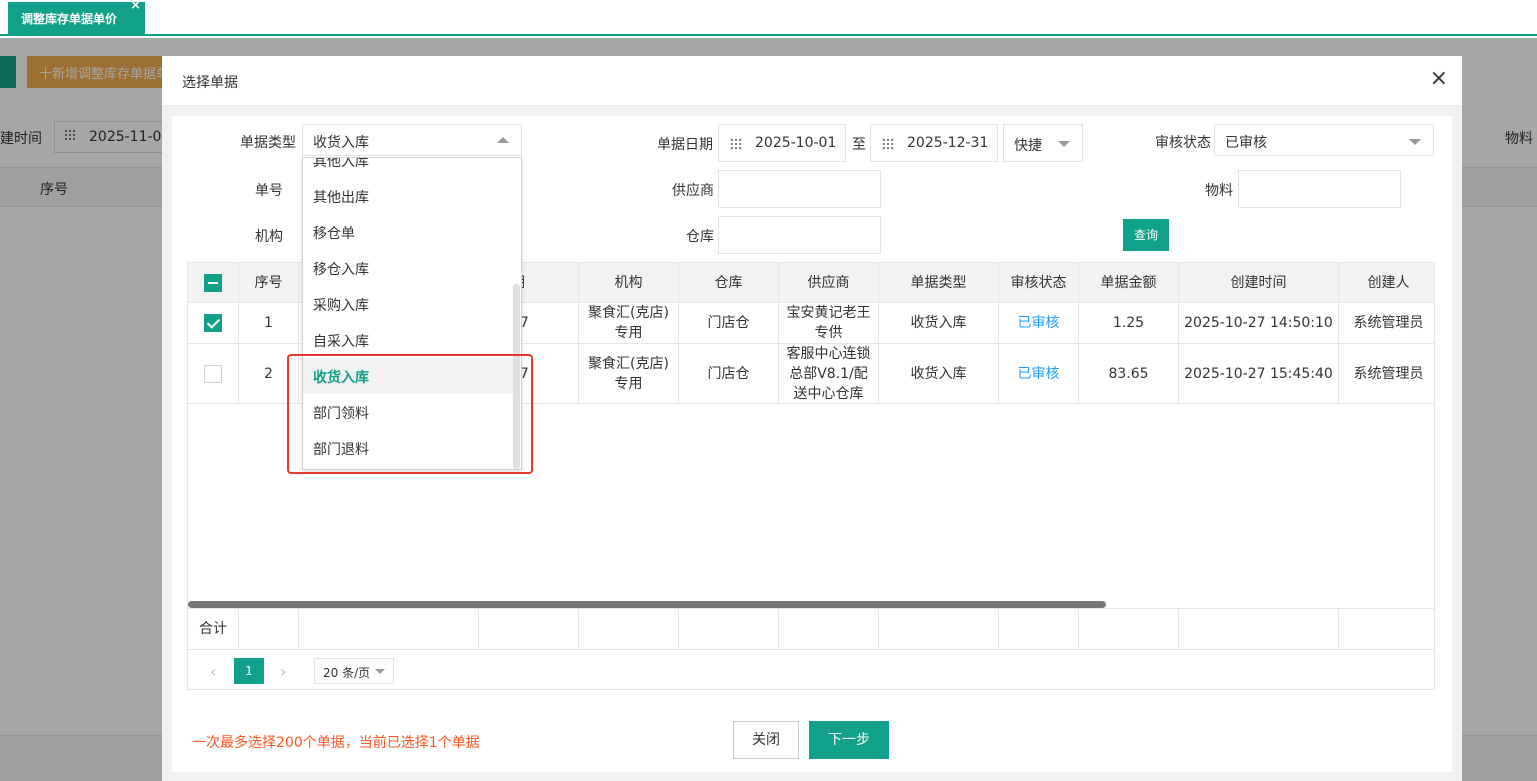 The height and width of the screenshot is (781, 1537). Describe the element at coordinates (1146, 235) in the screenshot. I see `query-button: 查询` at that location.